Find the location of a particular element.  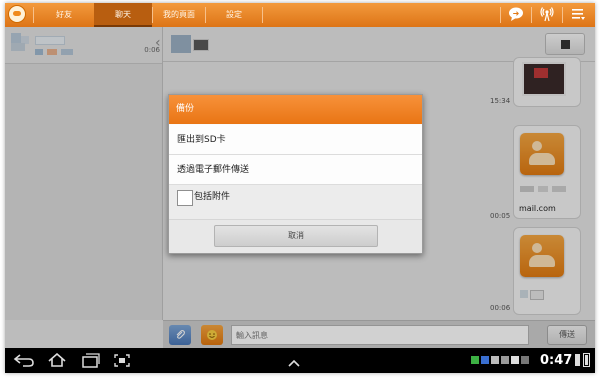

export-to-sd-option: 匯出到SD卡 is located at coordinates (295, 140).